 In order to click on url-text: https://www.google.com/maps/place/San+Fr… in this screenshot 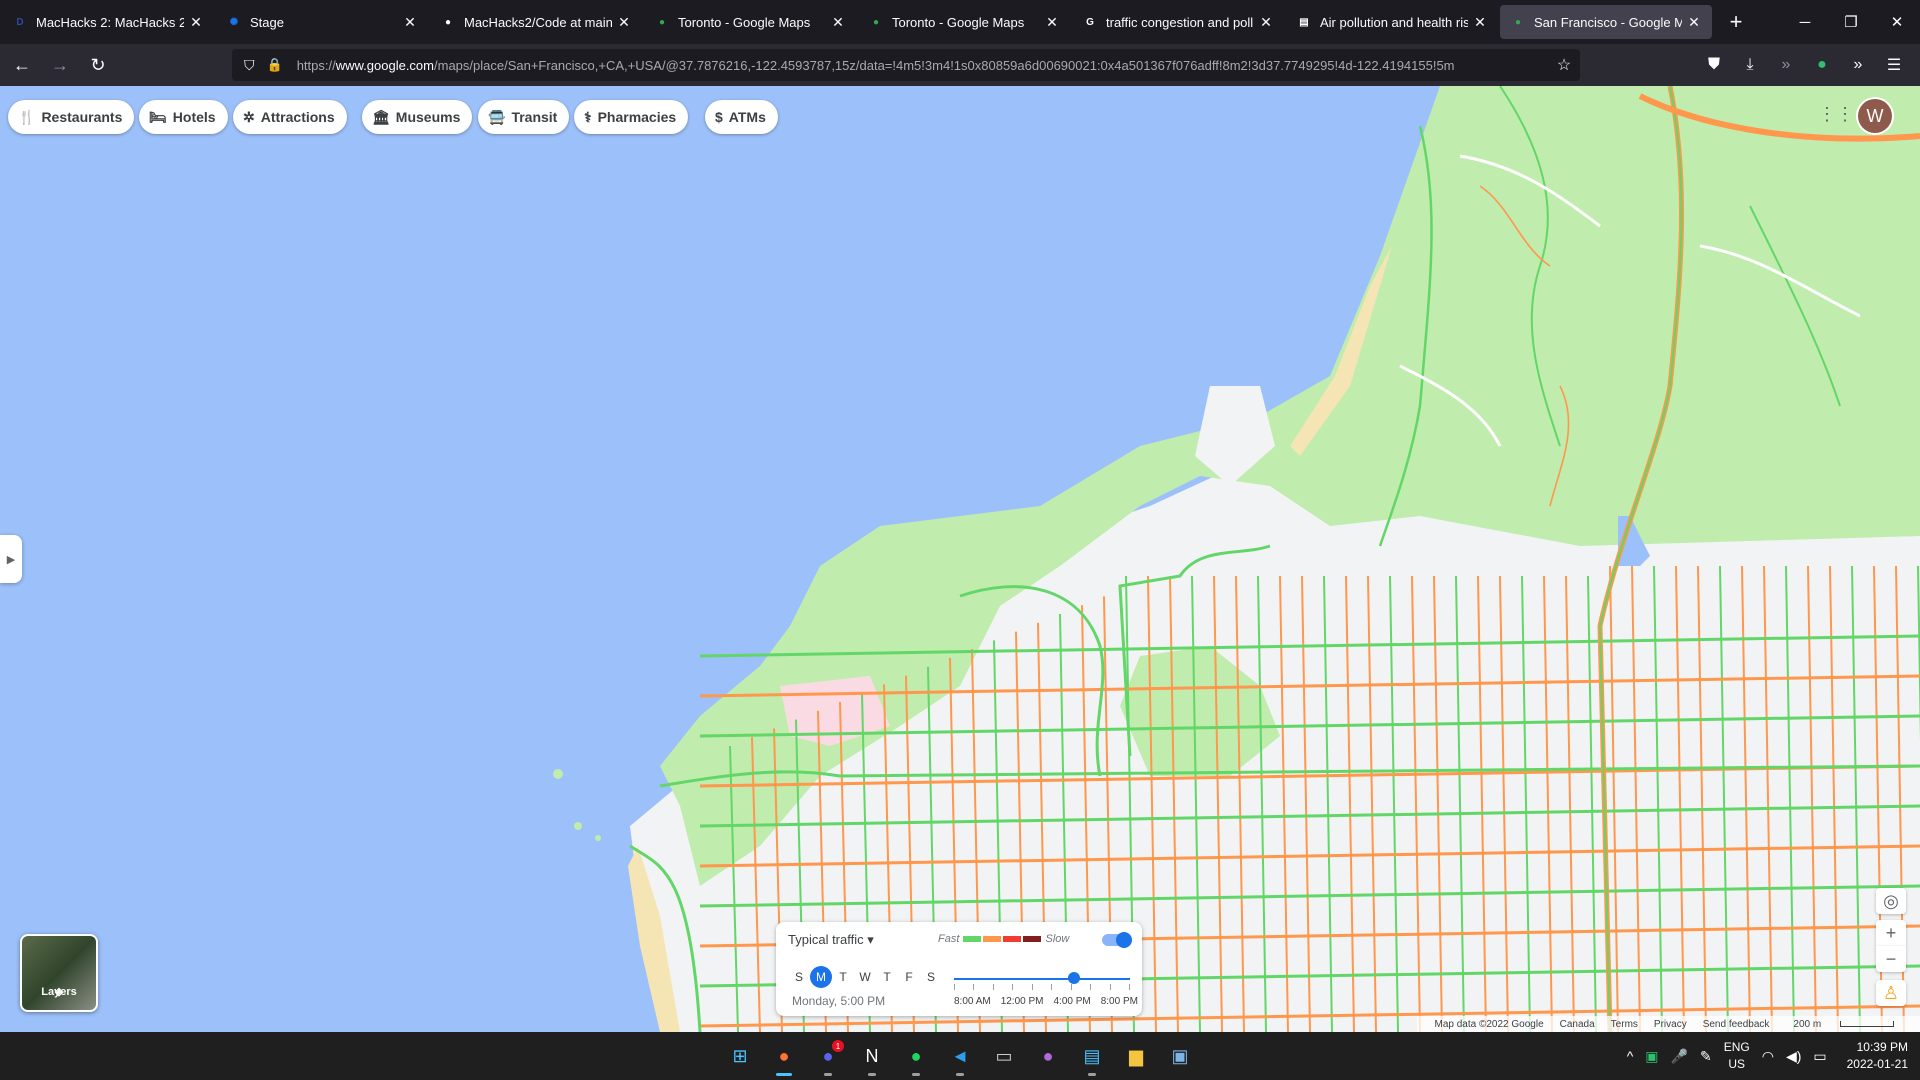, I will do `click(932, 65)`.